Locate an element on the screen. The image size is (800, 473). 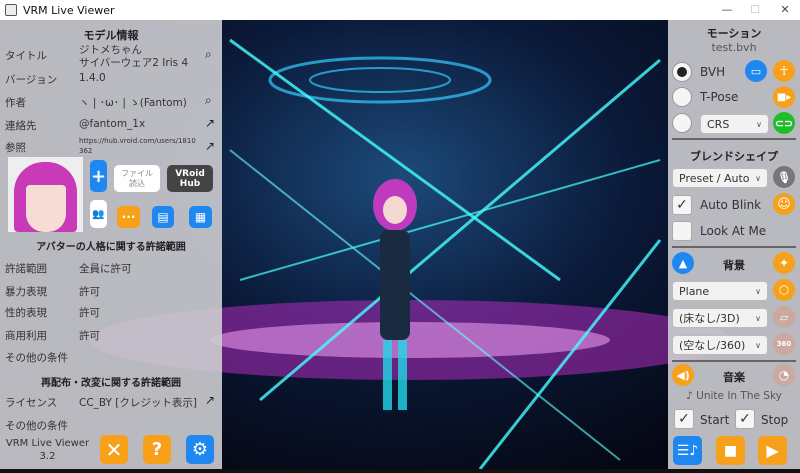
grid-icon: ▦ is located at coordinates (200, 217).